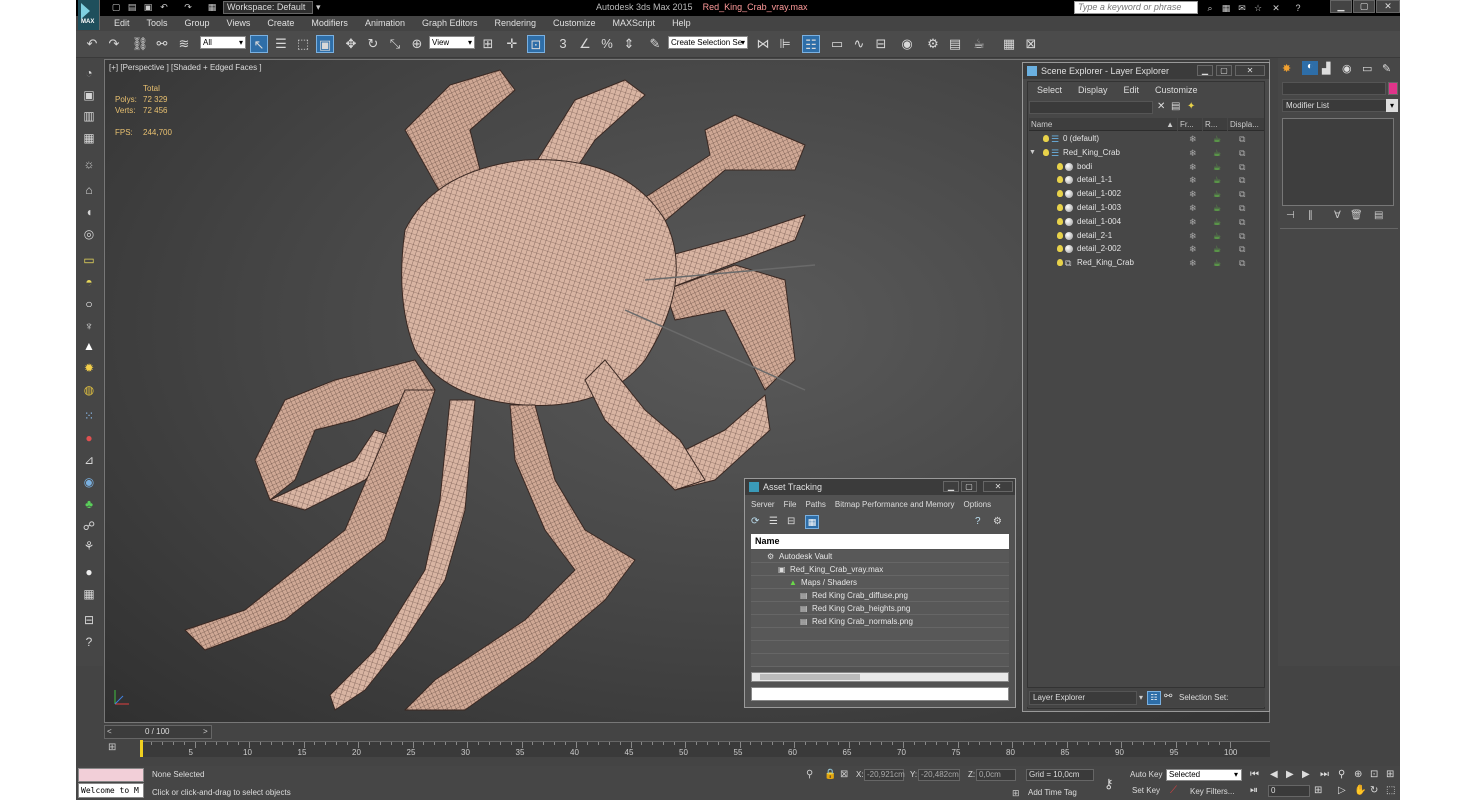 This screenshot has height=800, width=1480. Describe the element at coordinates (763, 504) in the screenshot. I see `asset-menu-server: Server` at that location.